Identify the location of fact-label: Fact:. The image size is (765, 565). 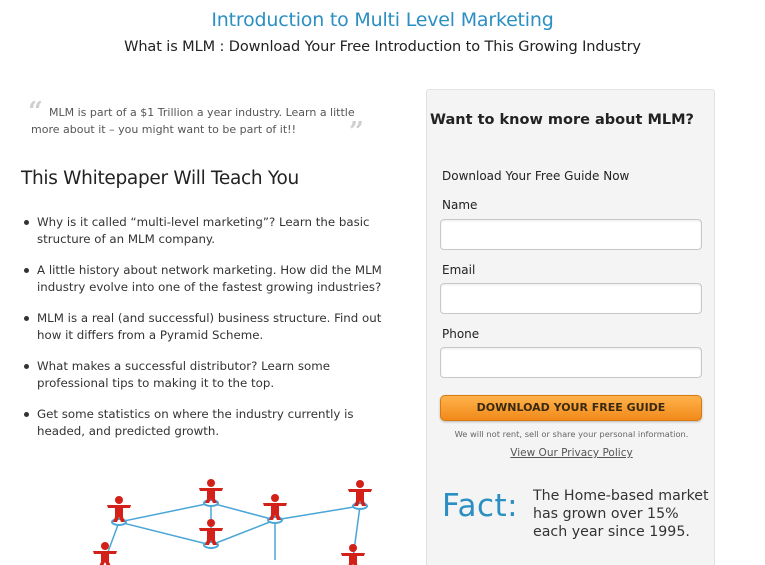
(480, 506).